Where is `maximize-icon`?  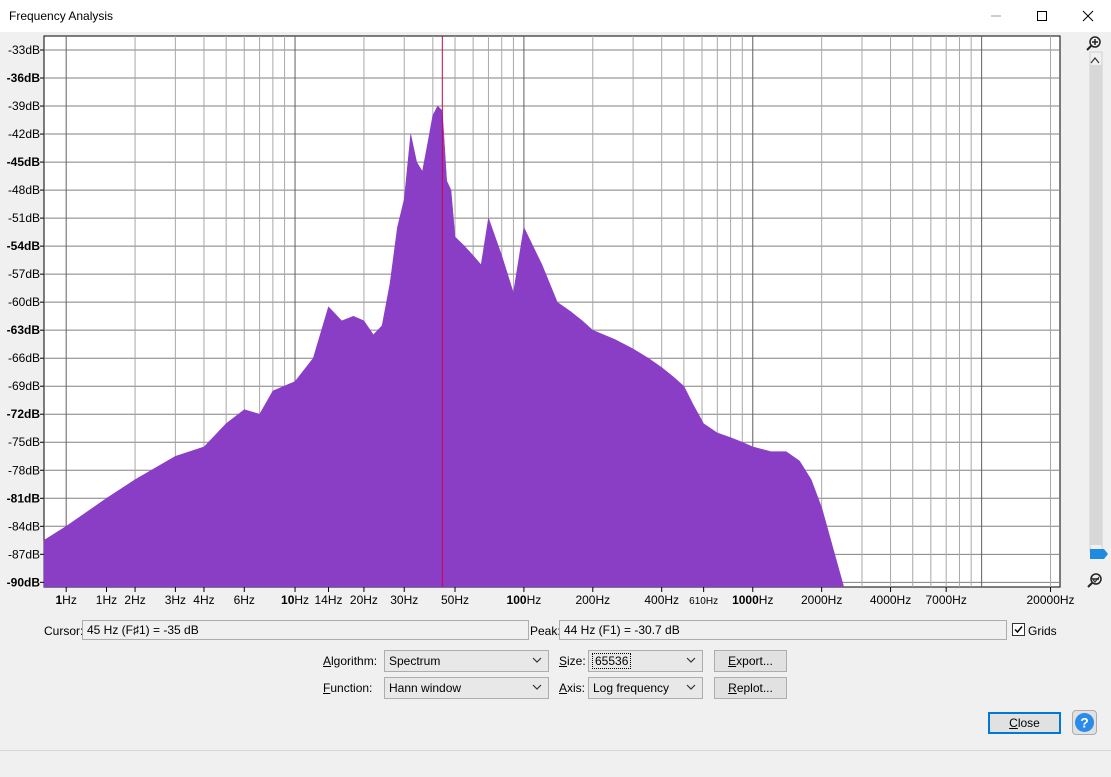
maximize-icon is located at coordinates (1042, 16).